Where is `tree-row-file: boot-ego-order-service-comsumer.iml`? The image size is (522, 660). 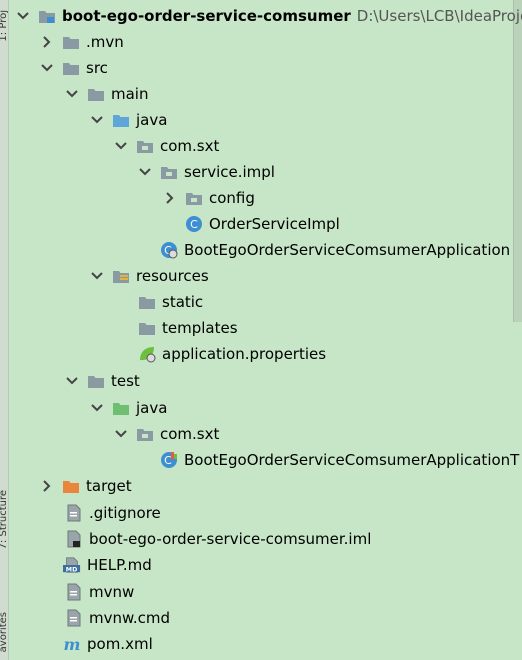 tree-row-file: boot-ego-order-service-comsumer.iml is located at coordinates (218, 539).